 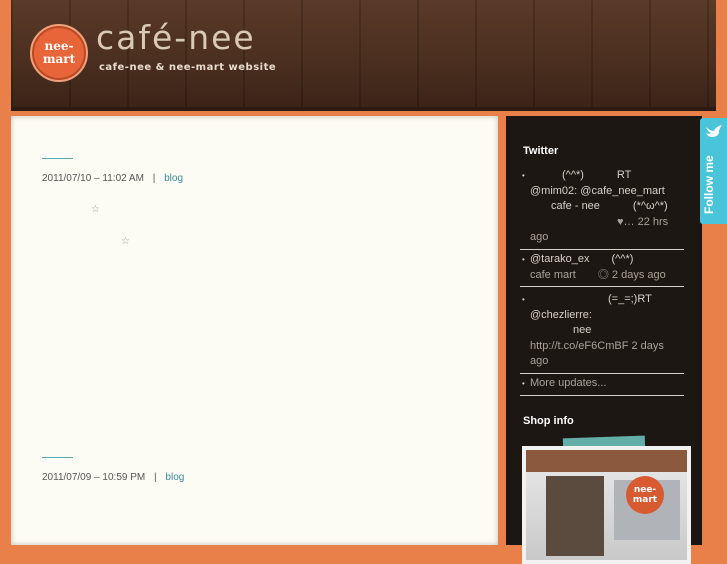 What do you see at coordinates (714, 131) in the screenshot?
I see `bird-icon` at bounding box center [714, 131].